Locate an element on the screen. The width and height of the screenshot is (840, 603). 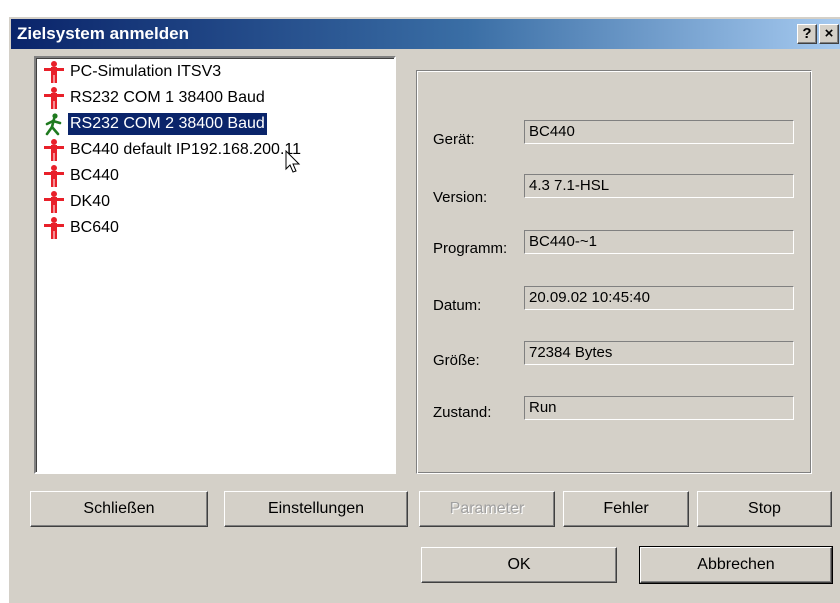
error-button: Fehler is located at coordinates (626, 509).